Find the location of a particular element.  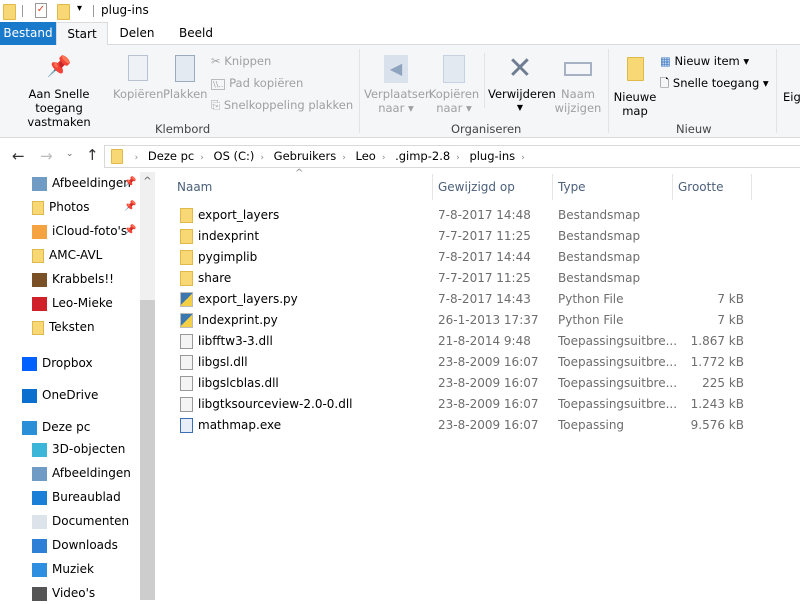

column-header-date: Gewijzigd op is located at coordinates (476, 187).